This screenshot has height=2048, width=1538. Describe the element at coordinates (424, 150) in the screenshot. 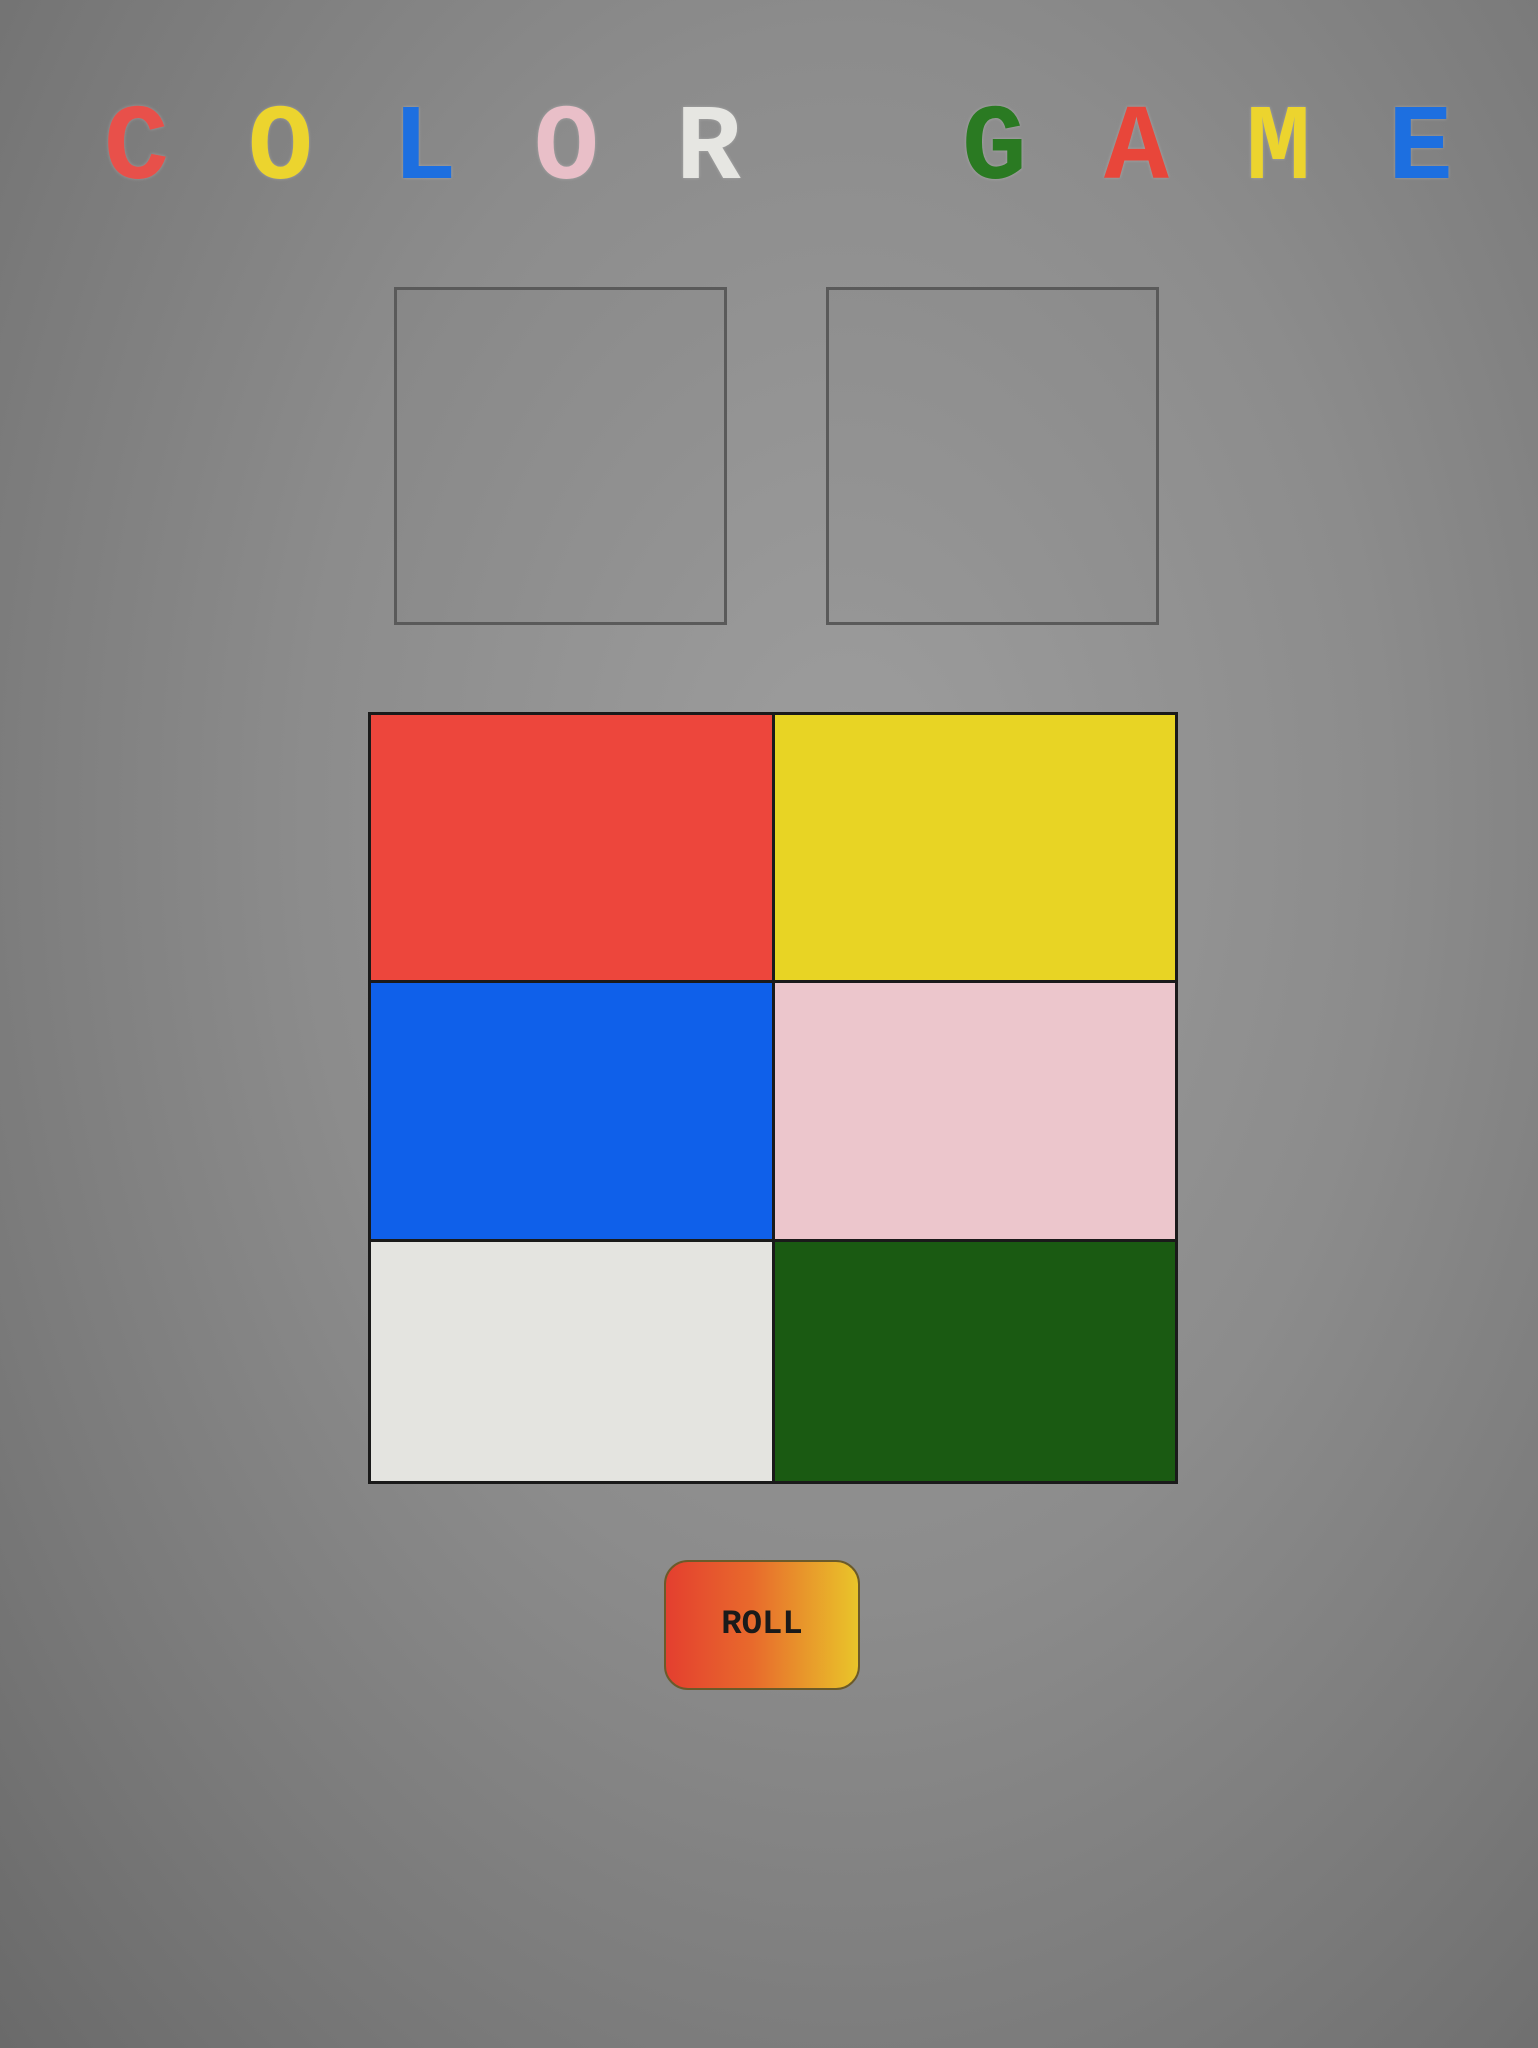

I see `title-letter: L` at that location.